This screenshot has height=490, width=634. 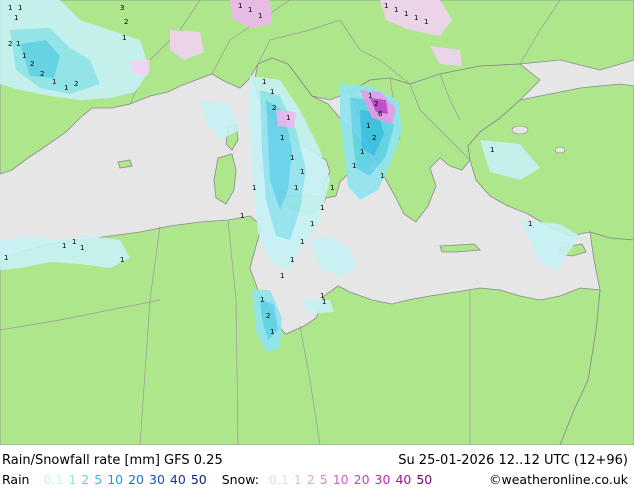 I want to click on snow-scale-value: 2, so click(x=310, y=479).